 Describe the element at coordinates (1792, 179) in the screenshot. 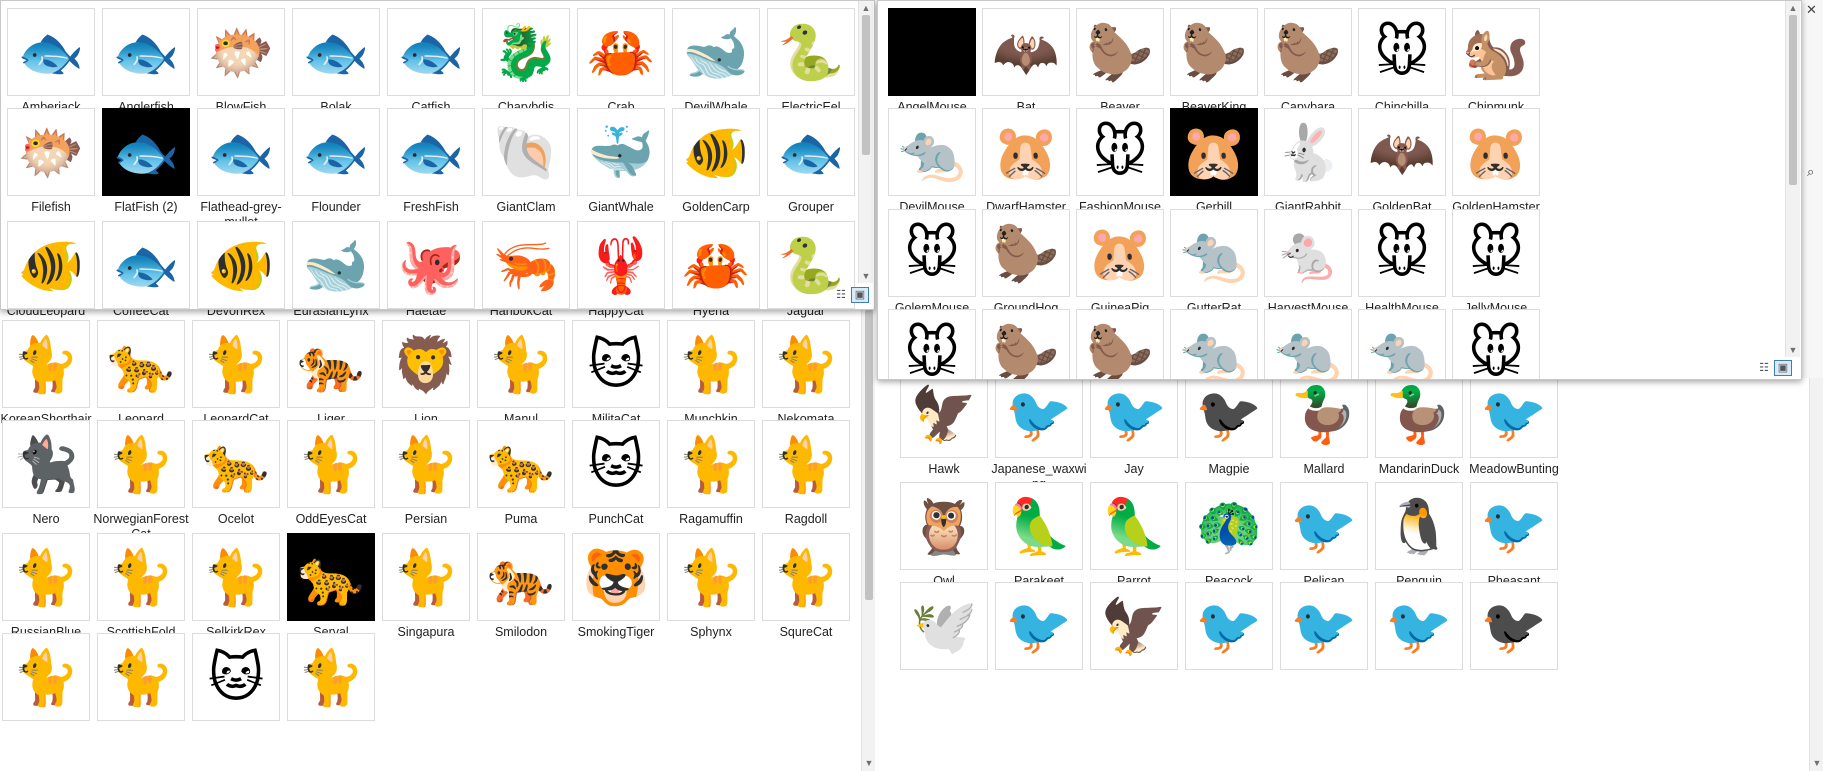

I see `rodents-vertical-scrollbar: ▲ ▼` at that location.